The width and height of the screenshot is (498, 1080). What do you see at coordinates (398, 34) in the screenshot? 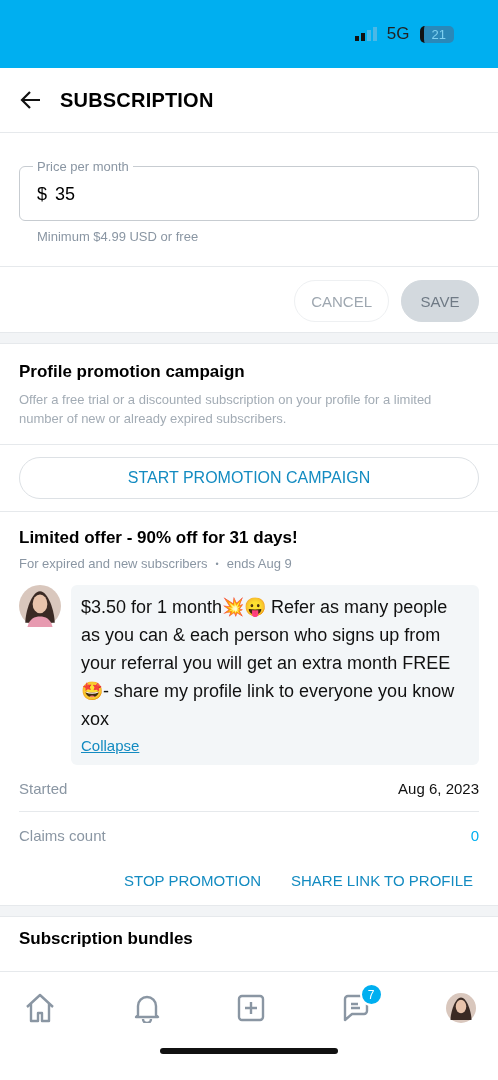
I see `network-label: 5G` at bounding box center [398, 34].